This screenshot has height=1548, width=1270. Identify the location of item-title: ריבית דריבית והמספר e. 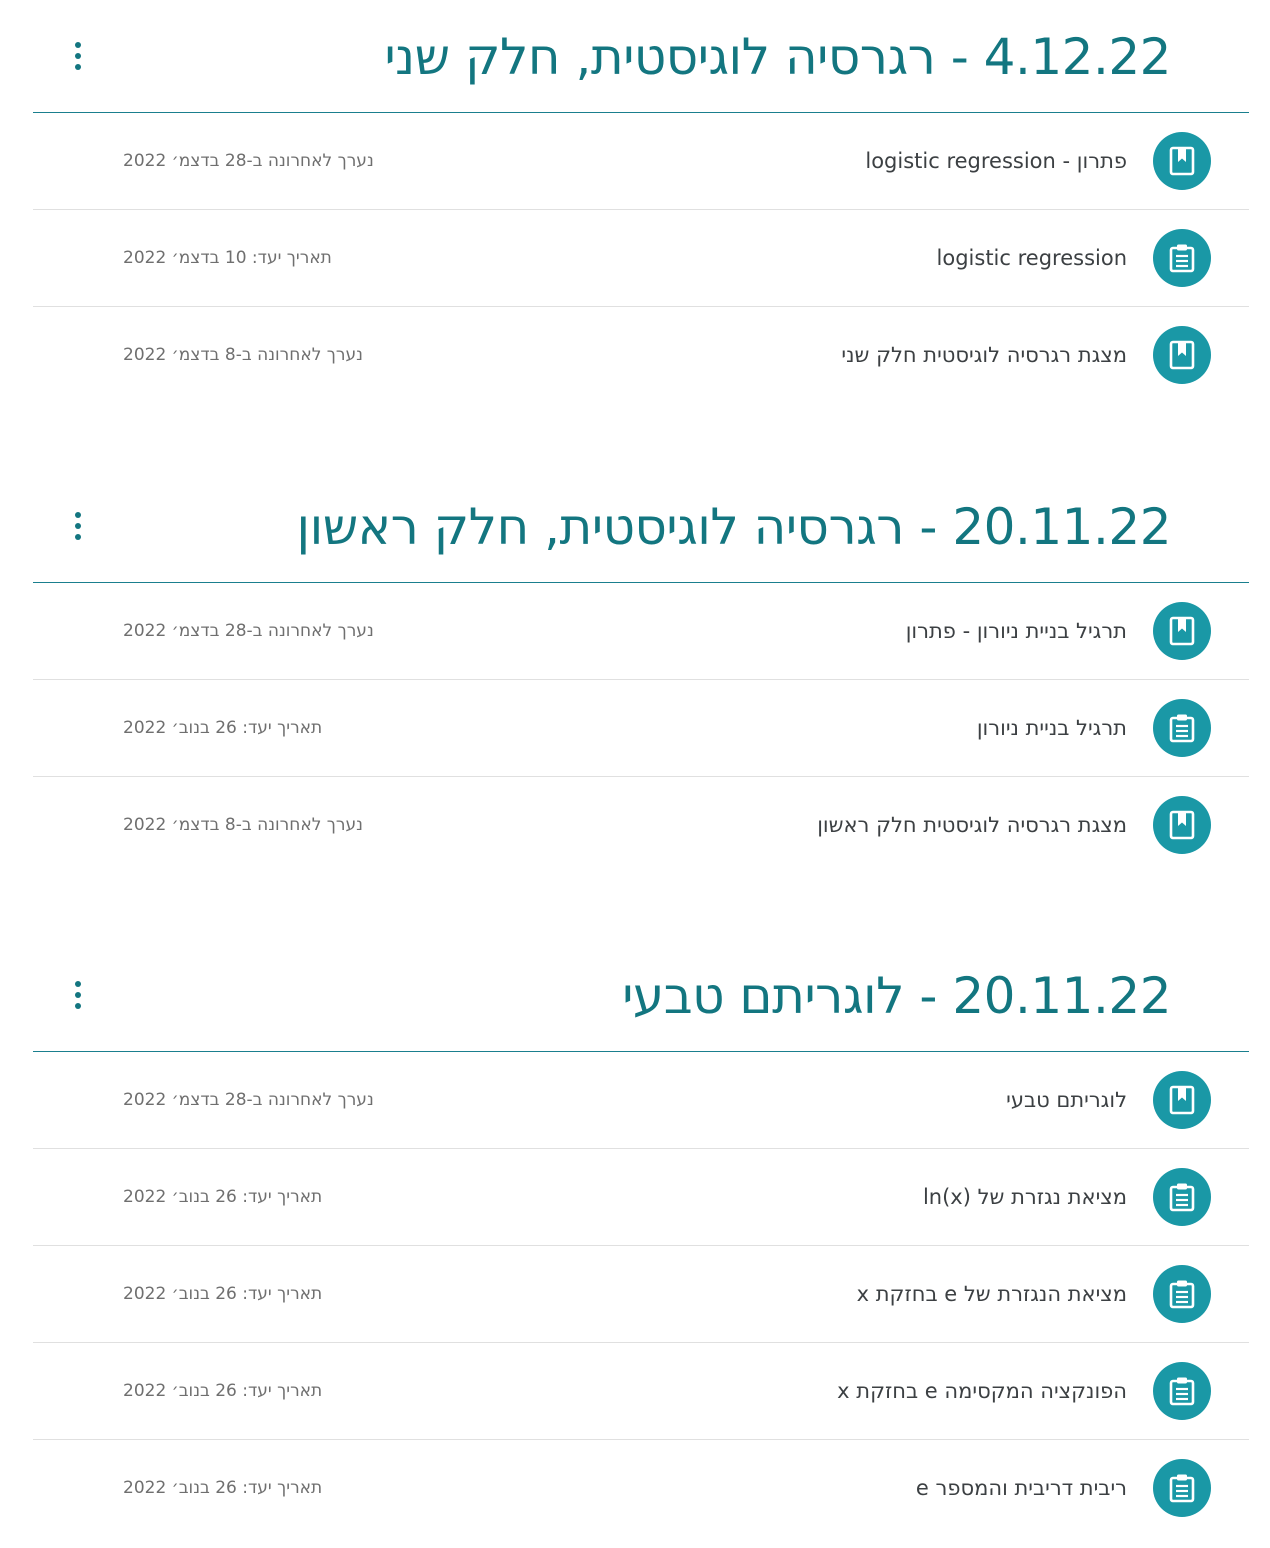
(1021, 1488).